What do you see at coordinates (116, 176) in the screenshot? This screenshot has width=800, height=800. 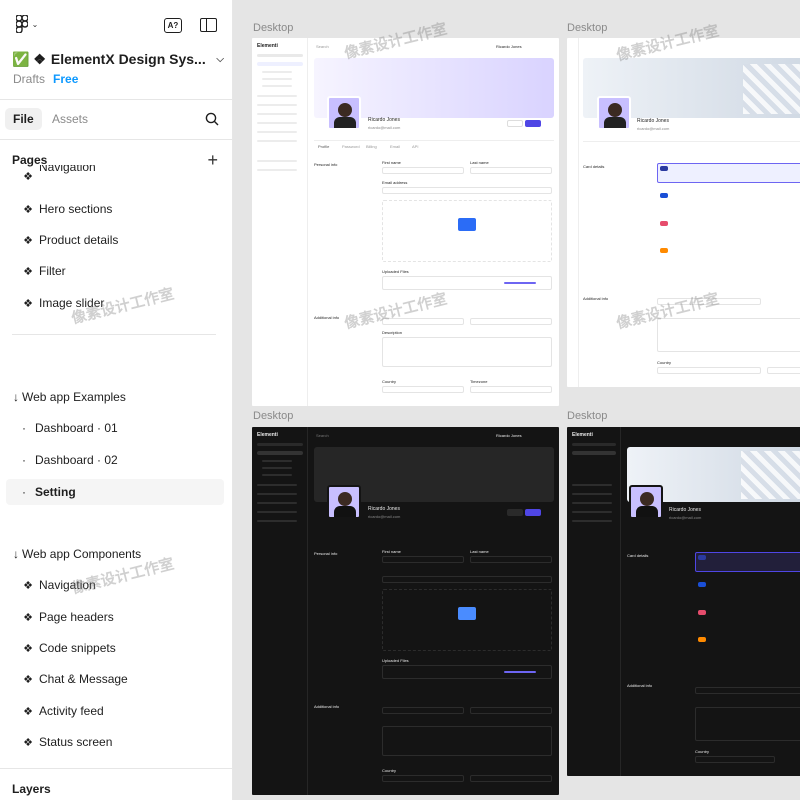 I see `page-item-navigation-partial: ❖ Navigation` at bounding box center [116, 176].